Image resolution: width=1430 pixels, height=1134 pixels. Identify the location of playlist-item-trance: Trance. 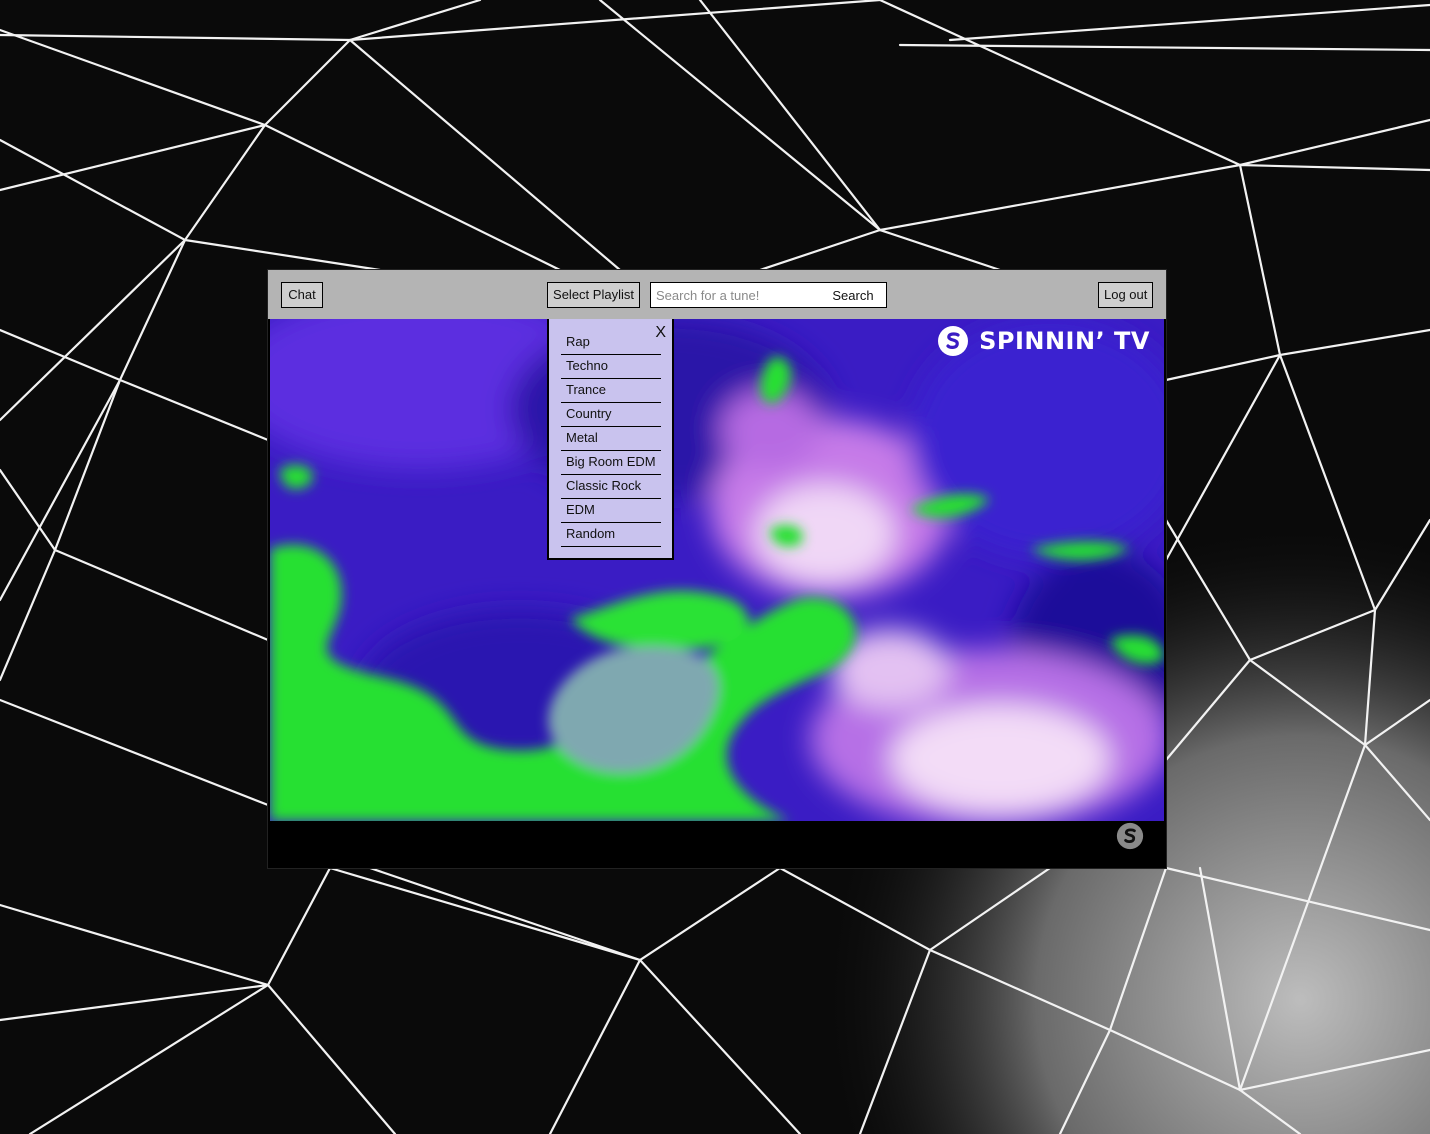
(611, 391).